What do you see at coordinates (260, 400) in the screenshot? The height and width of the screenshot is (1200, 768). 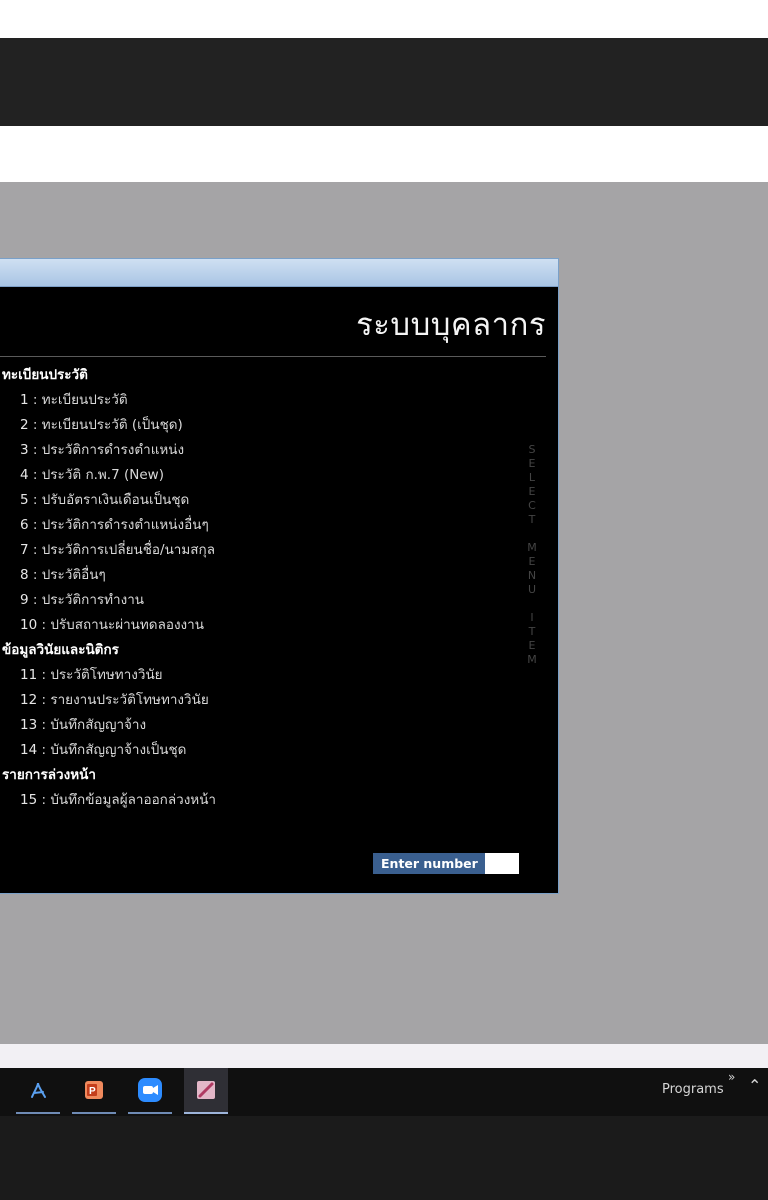 I see `menu-item-1: 1 : ทะเบียนประวัติ` at bounding box center [260, 400].